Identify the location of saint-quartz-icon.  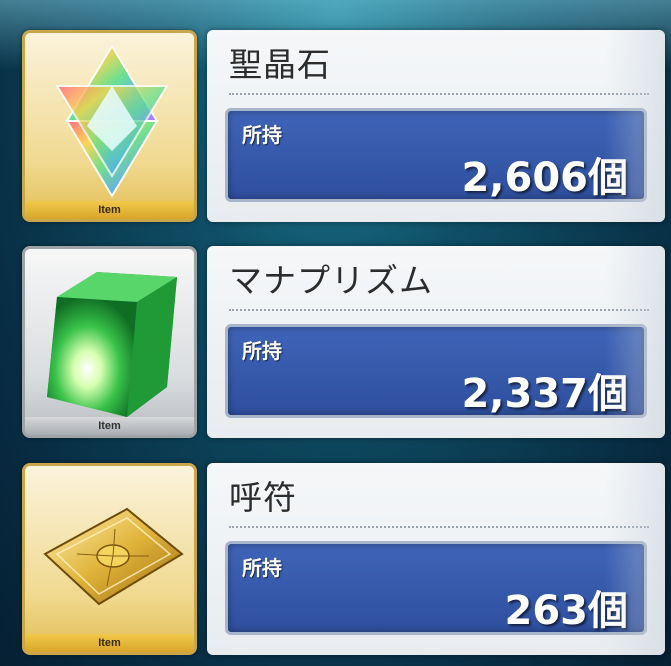
(112, 121).